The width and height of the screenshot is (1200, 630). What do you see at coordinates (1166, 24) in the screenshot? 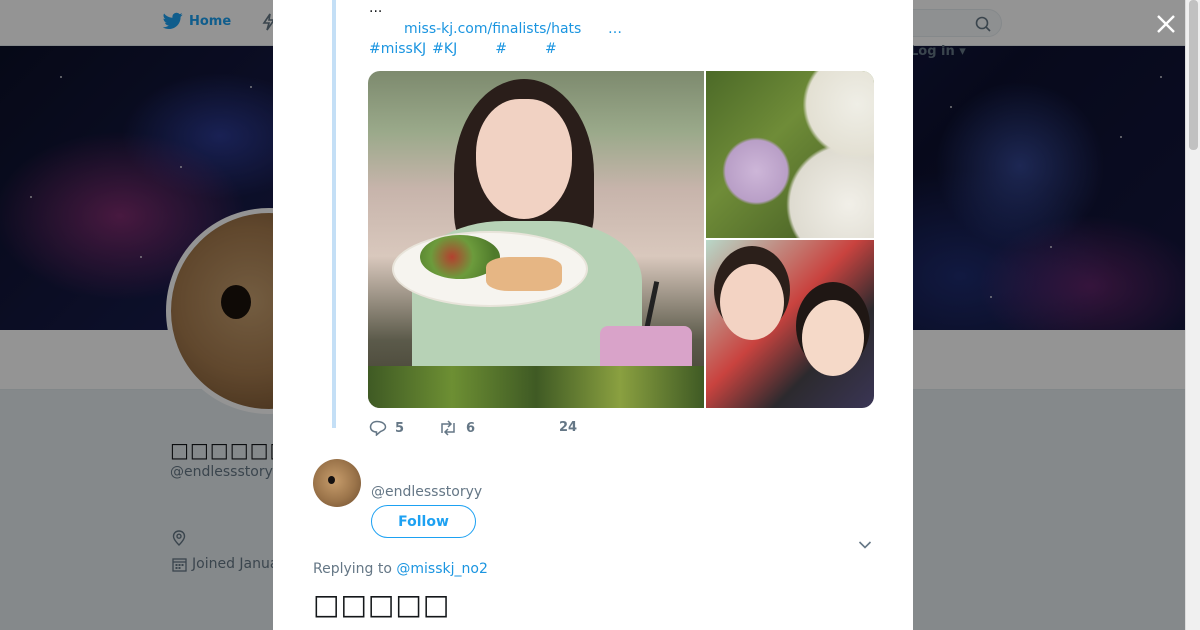
I see `close-icon` at bounding box center [1166, 24].